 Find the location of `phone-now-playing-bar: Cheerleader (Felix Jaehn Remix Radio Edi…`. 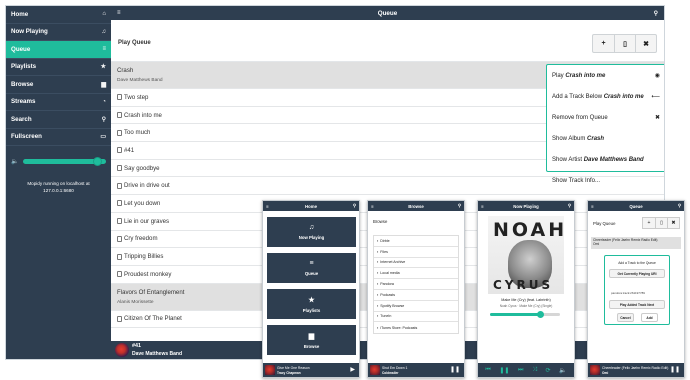

phone-now-playing-bar: Cheerleader (Felix Jaehn Remix Radio Edi… is located at coordinates (636, 370).